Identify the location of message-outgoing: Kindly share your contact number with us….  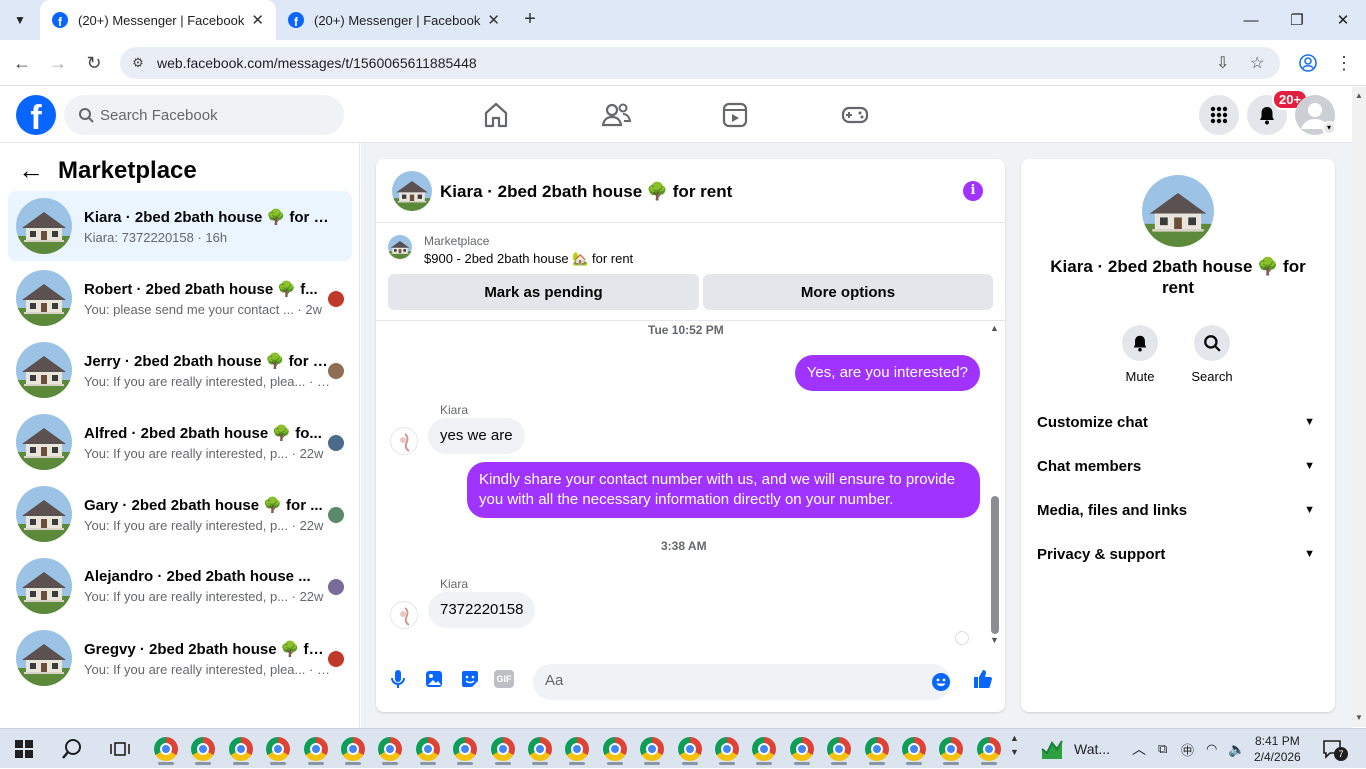
(723, 490).